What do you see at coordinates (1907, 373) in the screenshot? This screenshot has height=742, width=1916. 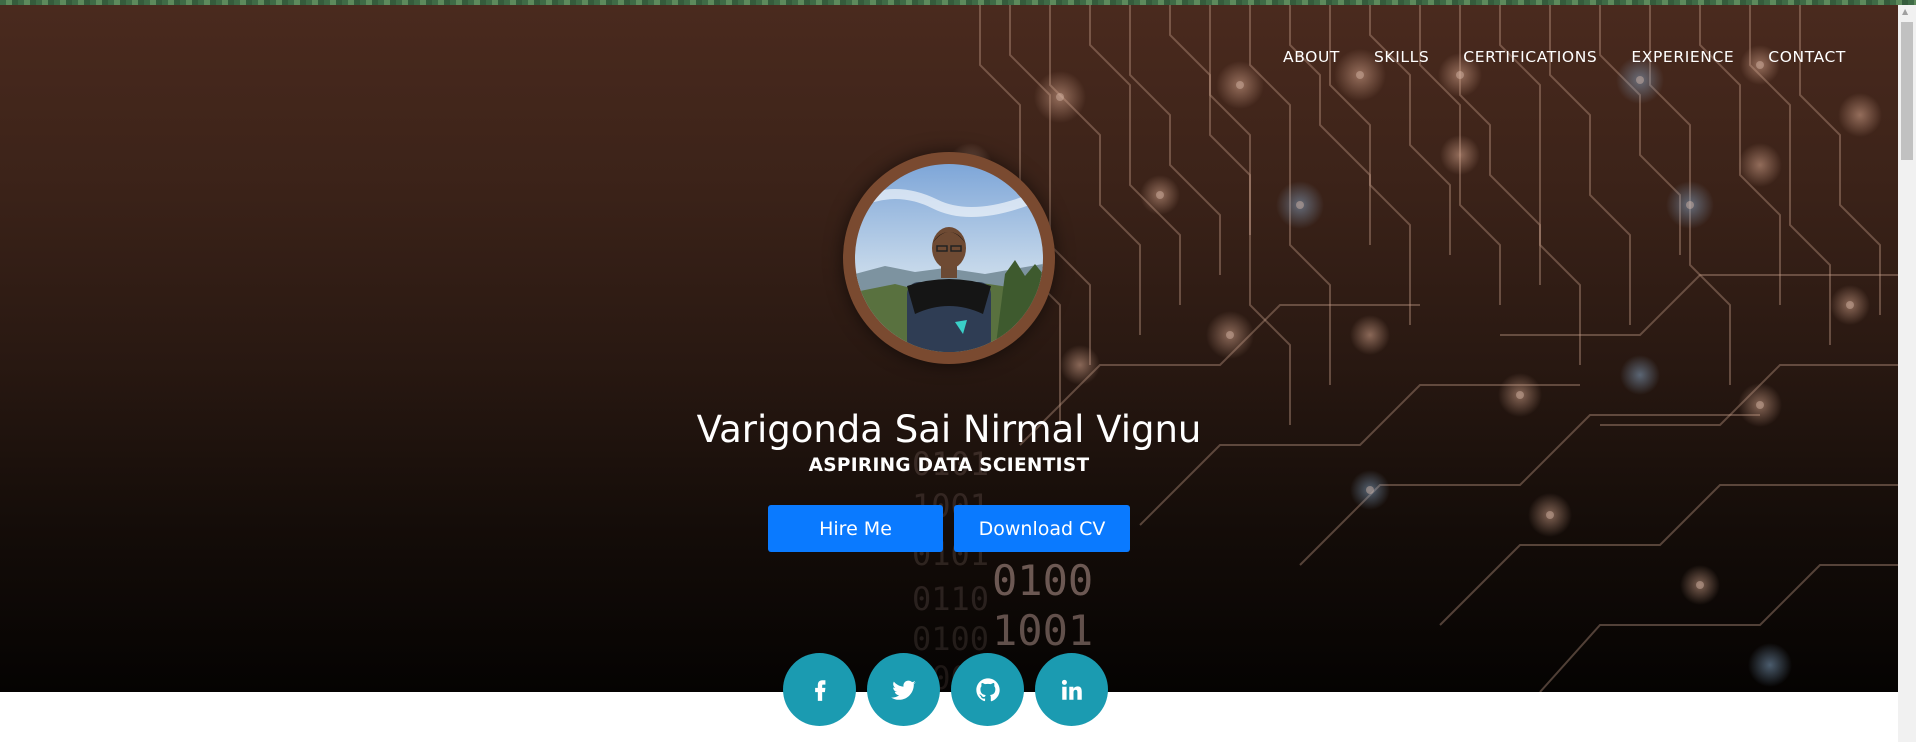 I see `scrollbar: ▲` at bounding box center [1907, 373].